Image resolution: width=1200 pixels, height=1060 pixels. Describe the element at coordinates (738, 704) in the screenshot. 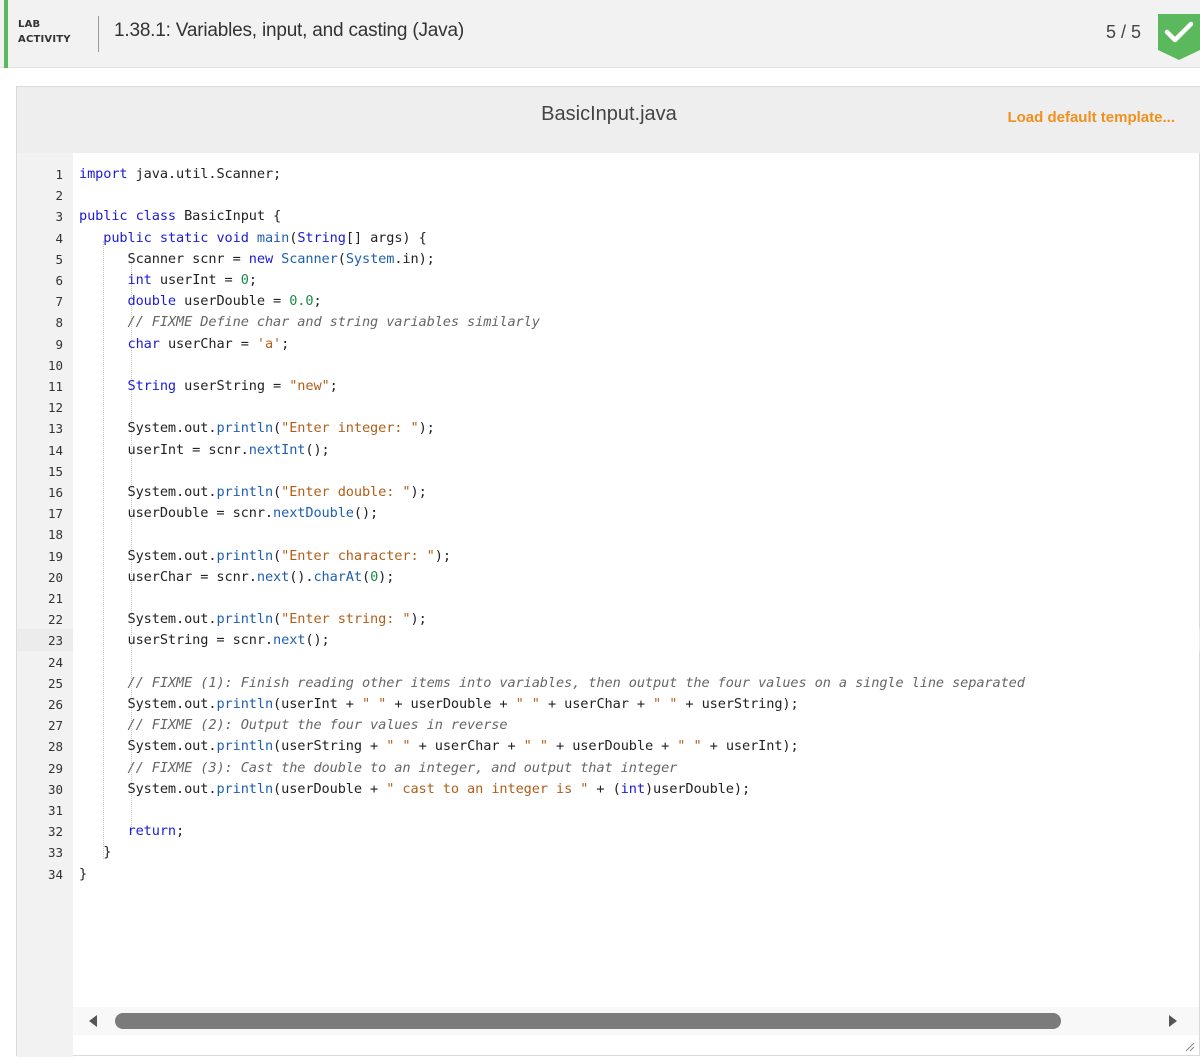

I see `code-token: + userString);` at that location.